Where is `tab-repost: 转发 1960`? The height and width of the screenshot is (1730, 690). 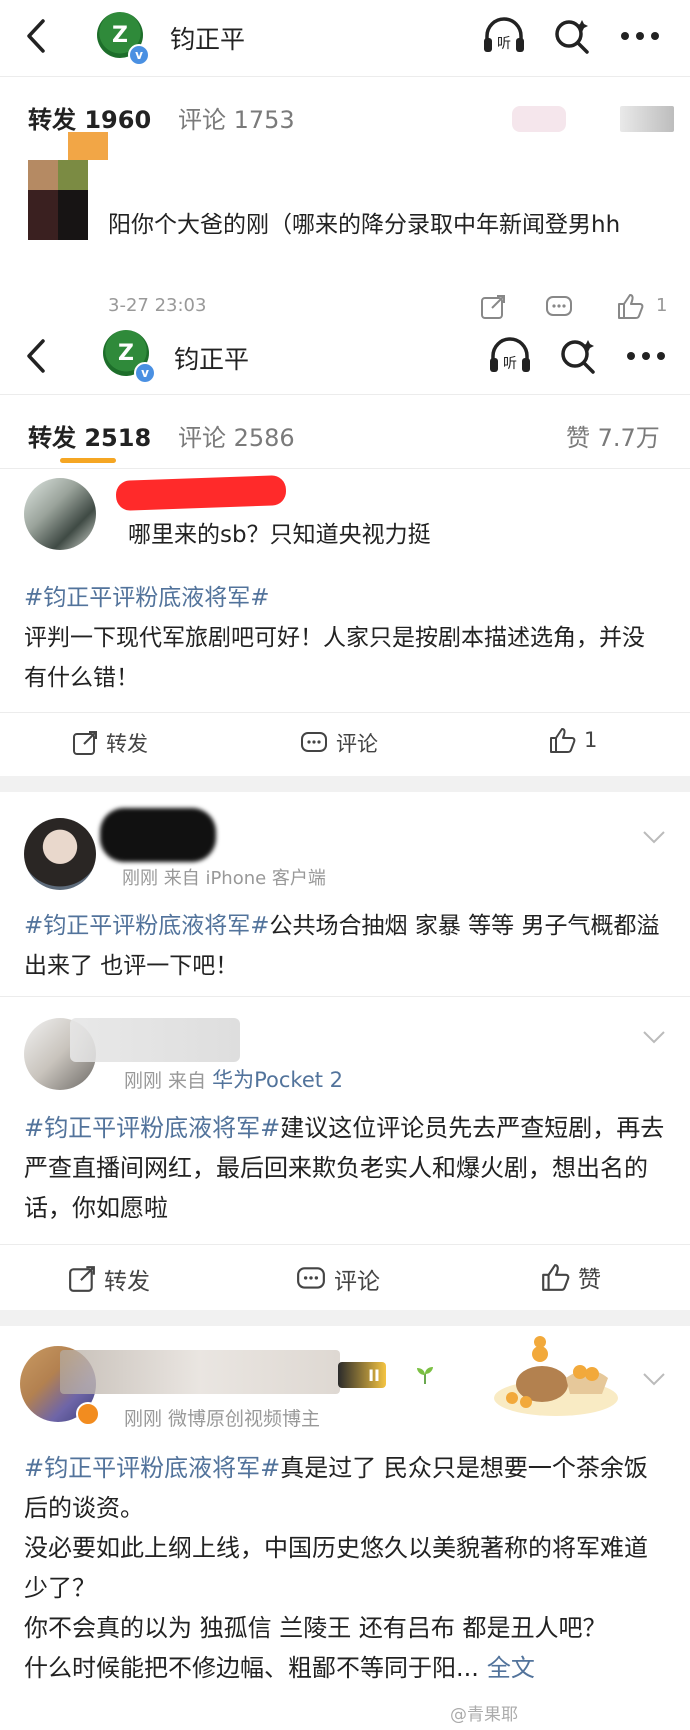 tab-repost: 转发 1960 is located at coordinates (89, 117).